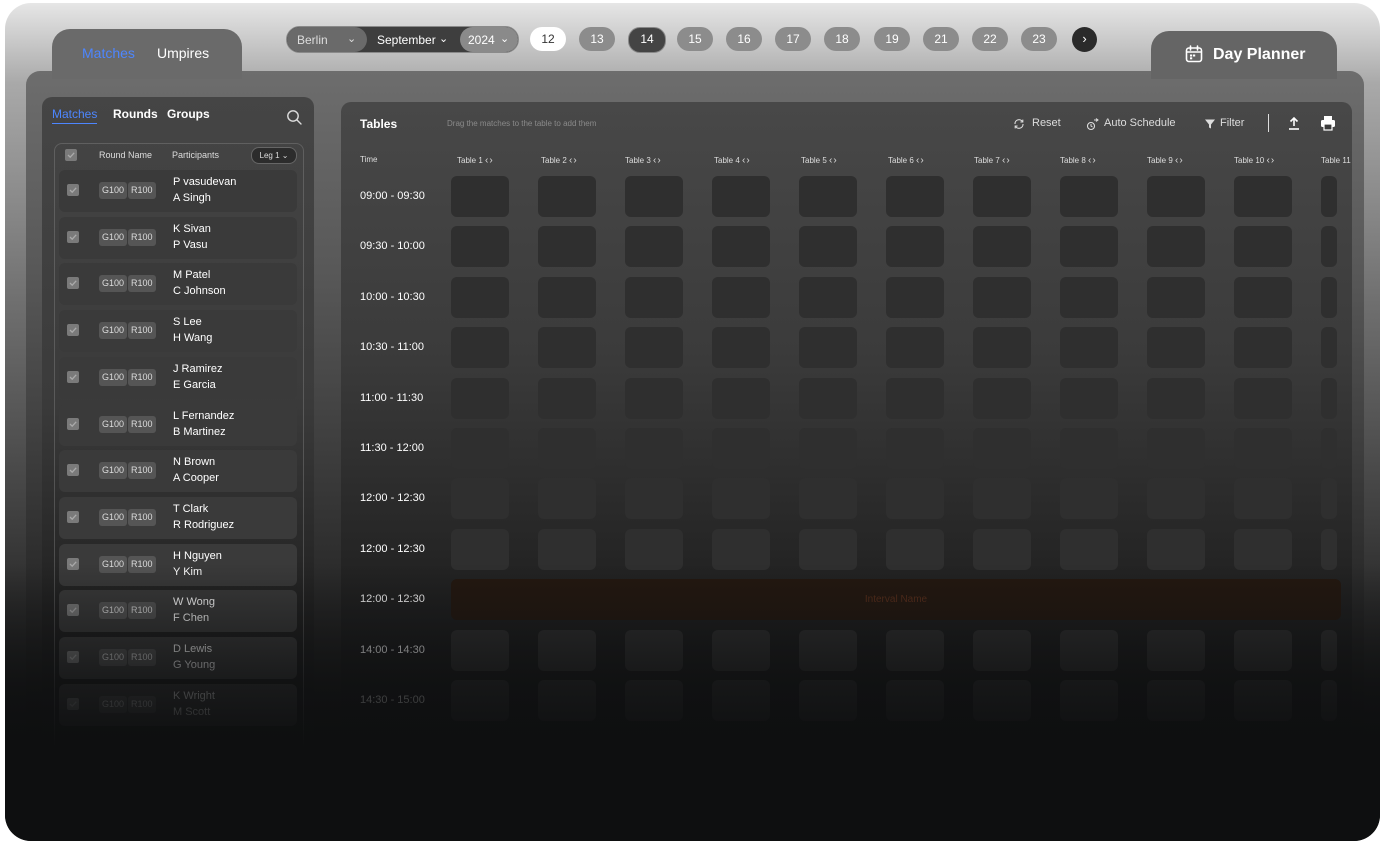 The height and width of the screenshot is (845, 1385). I want to click on date-pill: 18, so click(842, 39).